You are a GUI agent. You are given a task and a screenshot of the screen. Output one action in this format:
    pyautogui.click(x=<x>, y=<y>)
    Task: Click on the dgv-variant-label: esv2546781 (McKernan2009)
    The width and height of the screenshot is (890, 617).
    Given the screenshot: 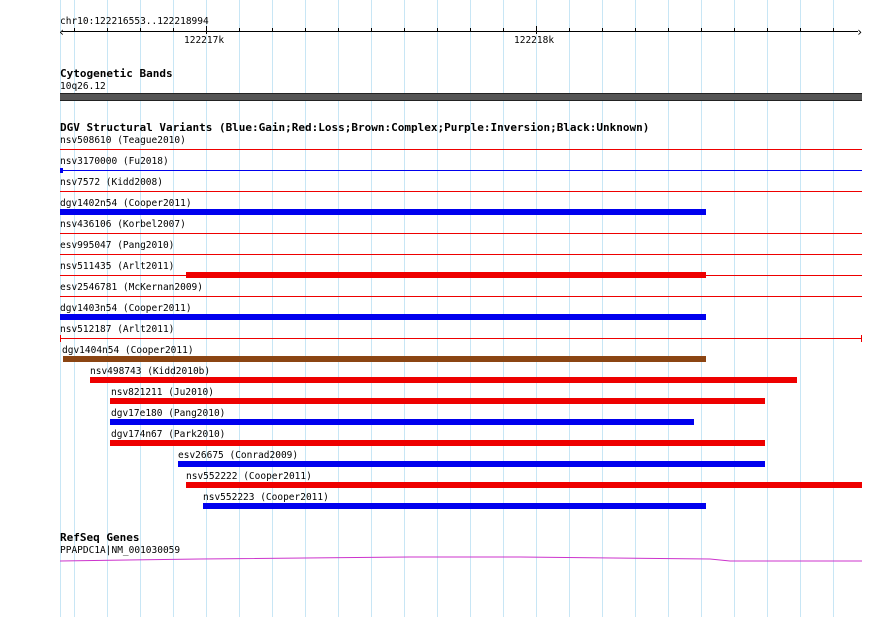 What is the action you would take?
    pyautogui.click(x=131, y=287)
    